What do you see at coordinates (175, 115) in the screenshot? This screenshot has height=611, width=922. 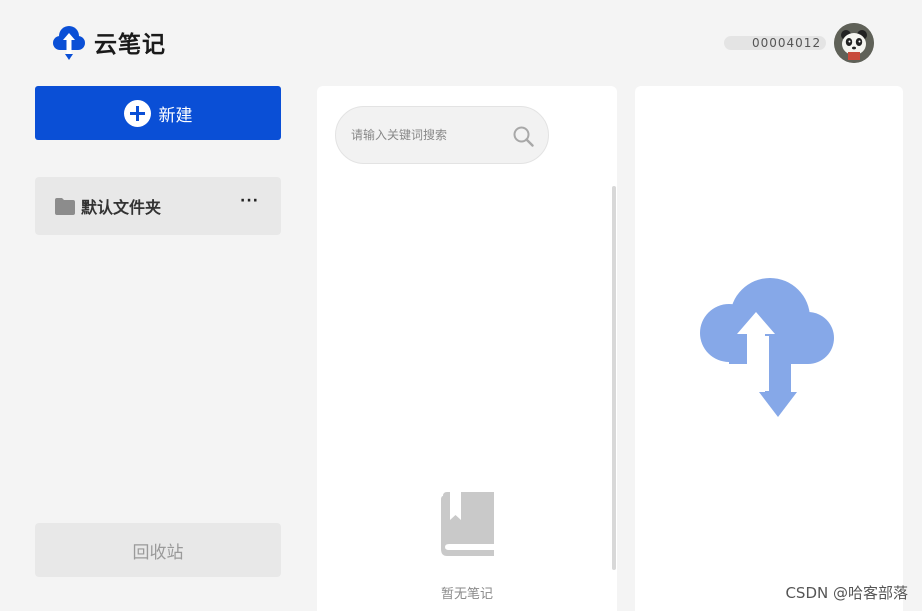 I see `new-button-label: 新建` at bounding box center [175, 115].